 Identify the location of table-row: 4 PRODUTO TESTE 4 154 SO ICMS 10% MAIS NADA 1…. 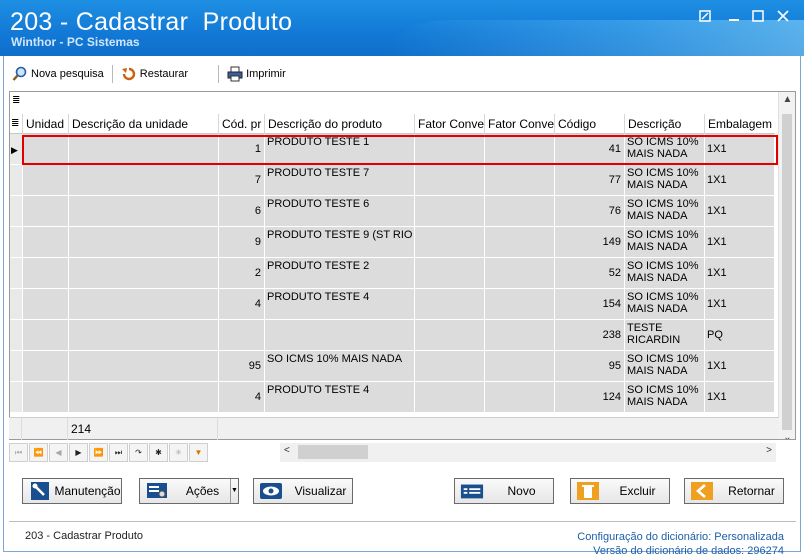
(392, 304).